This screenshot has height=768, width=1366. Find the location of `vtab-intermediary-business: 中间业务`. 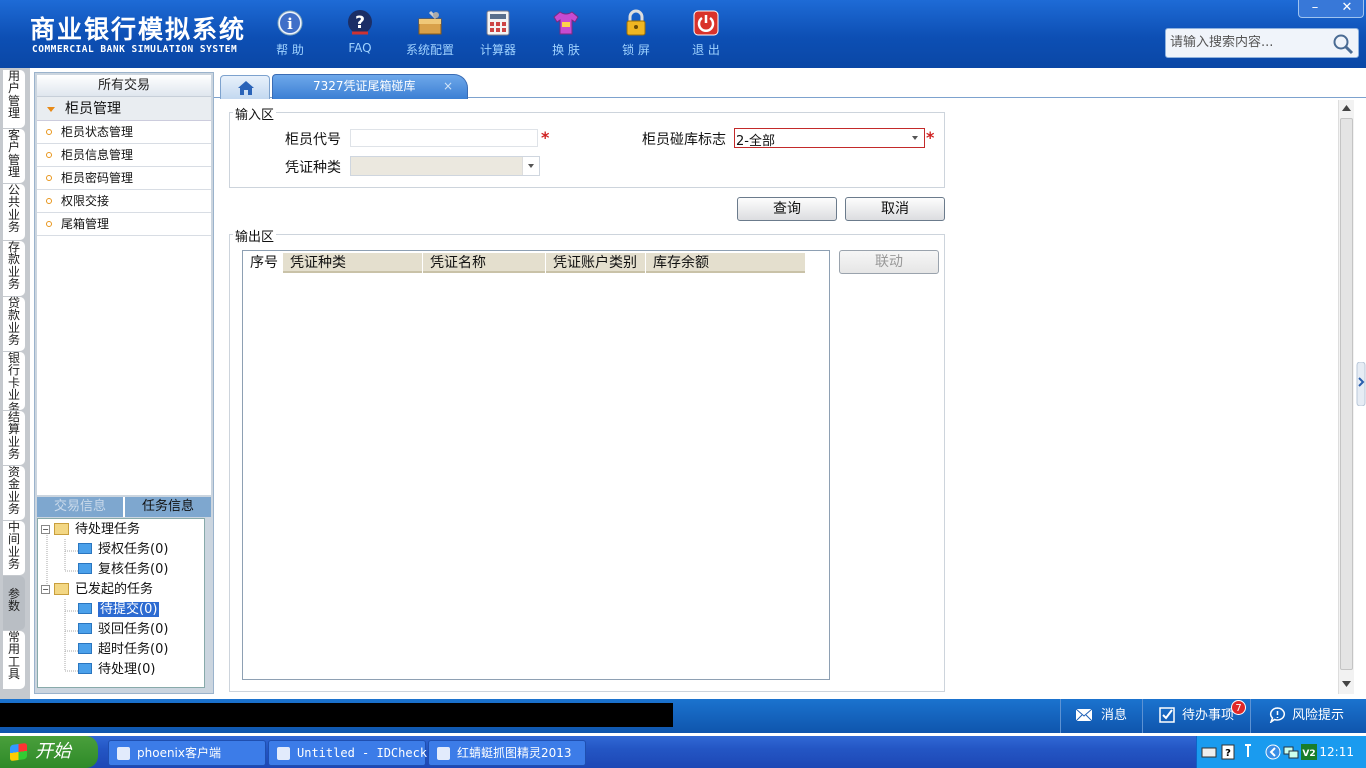

vtab-intermediary-business: 中间业务 is located at coordinates (14, 548).